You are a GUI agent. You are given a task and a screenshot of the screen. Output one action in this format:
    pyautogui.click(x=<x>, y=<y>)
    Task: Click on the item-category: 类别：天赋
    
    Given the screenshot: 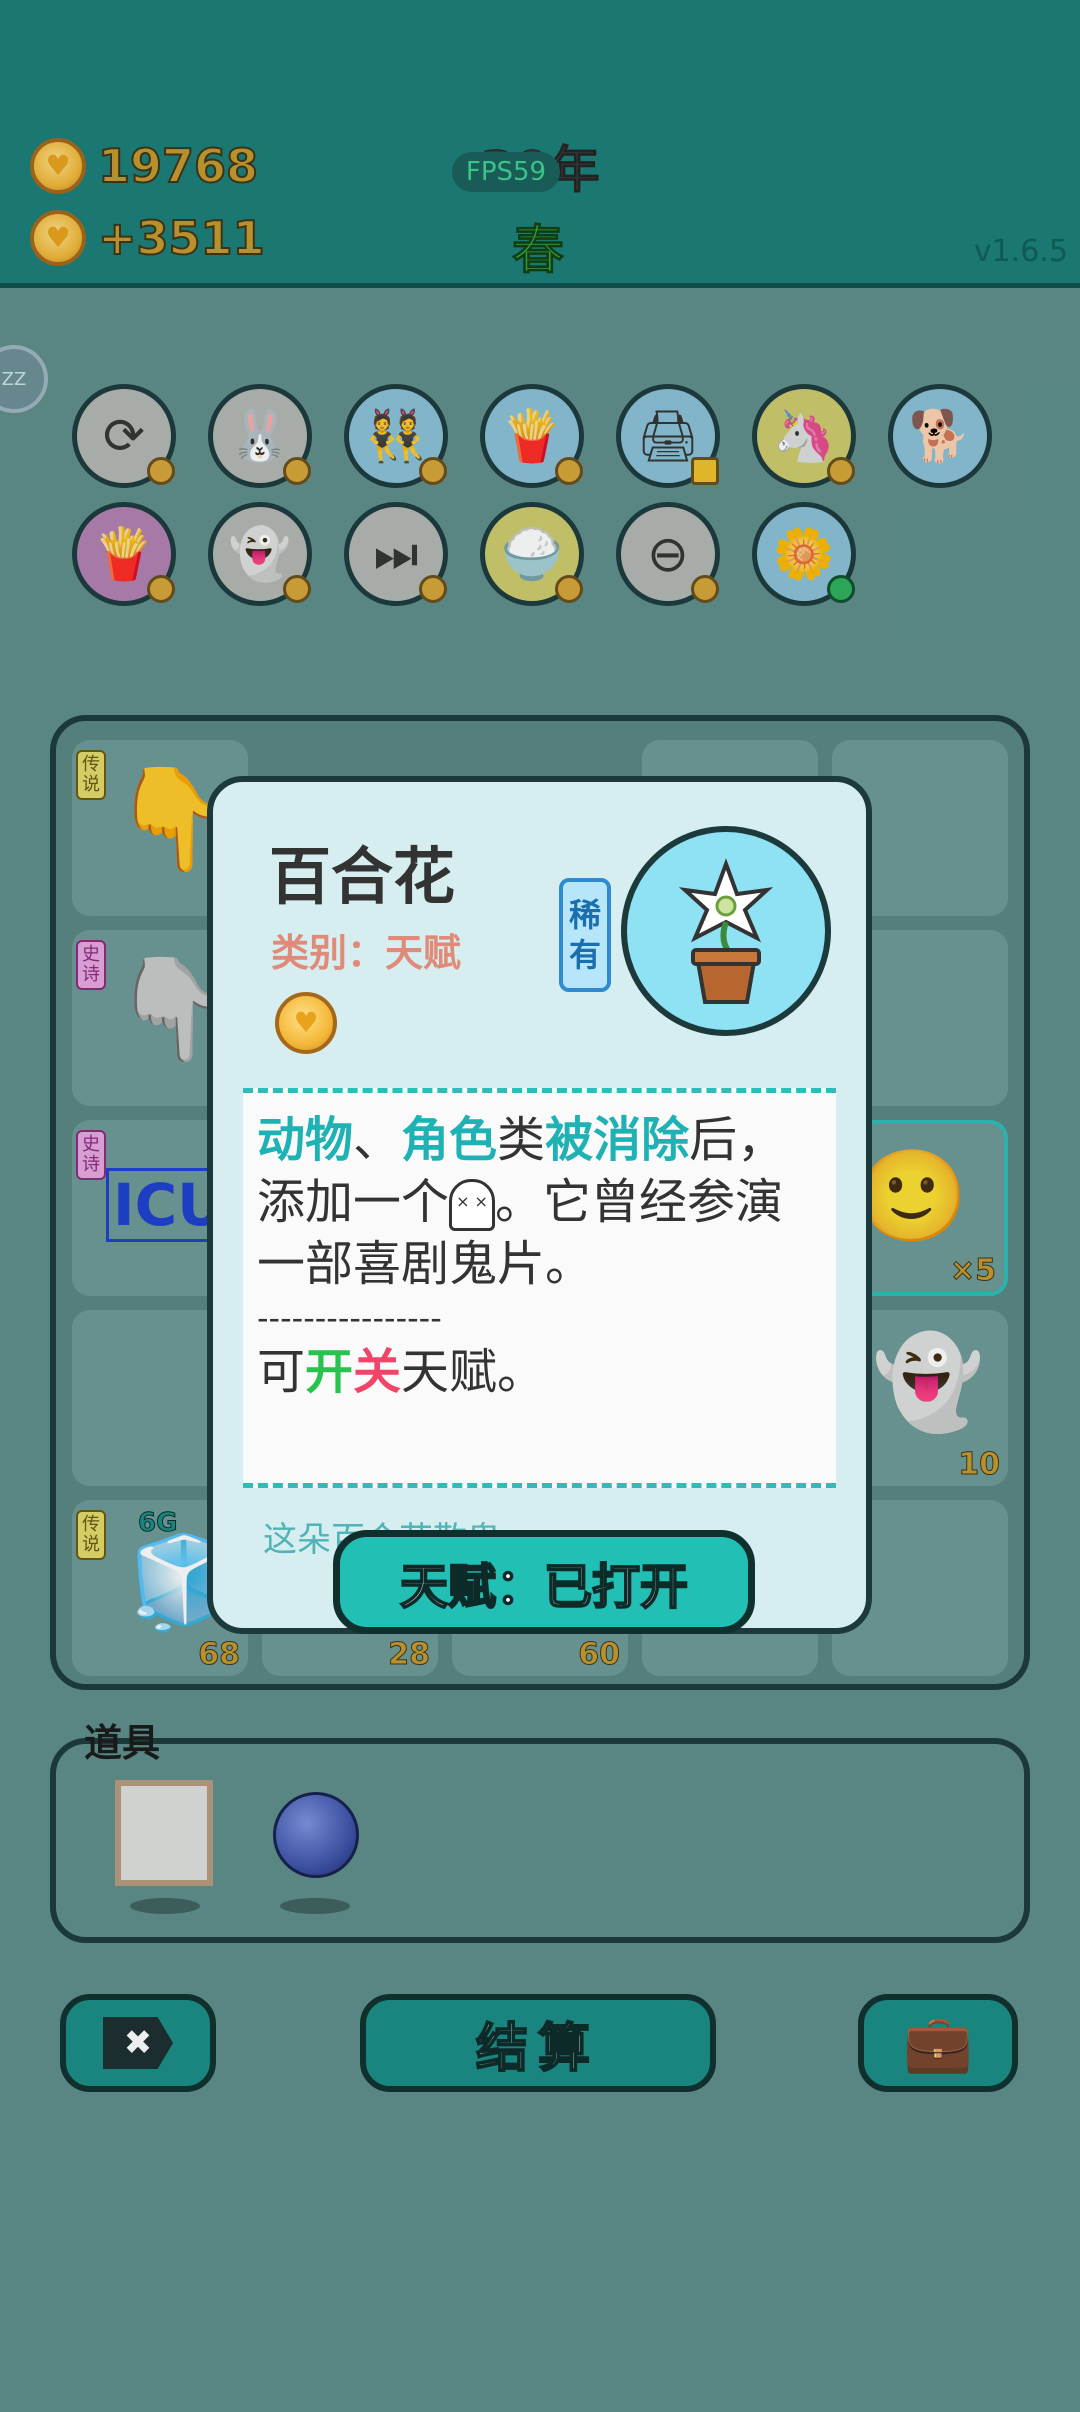 What is the action you would take?
    pyautogui.click(x=366, y=953)
    